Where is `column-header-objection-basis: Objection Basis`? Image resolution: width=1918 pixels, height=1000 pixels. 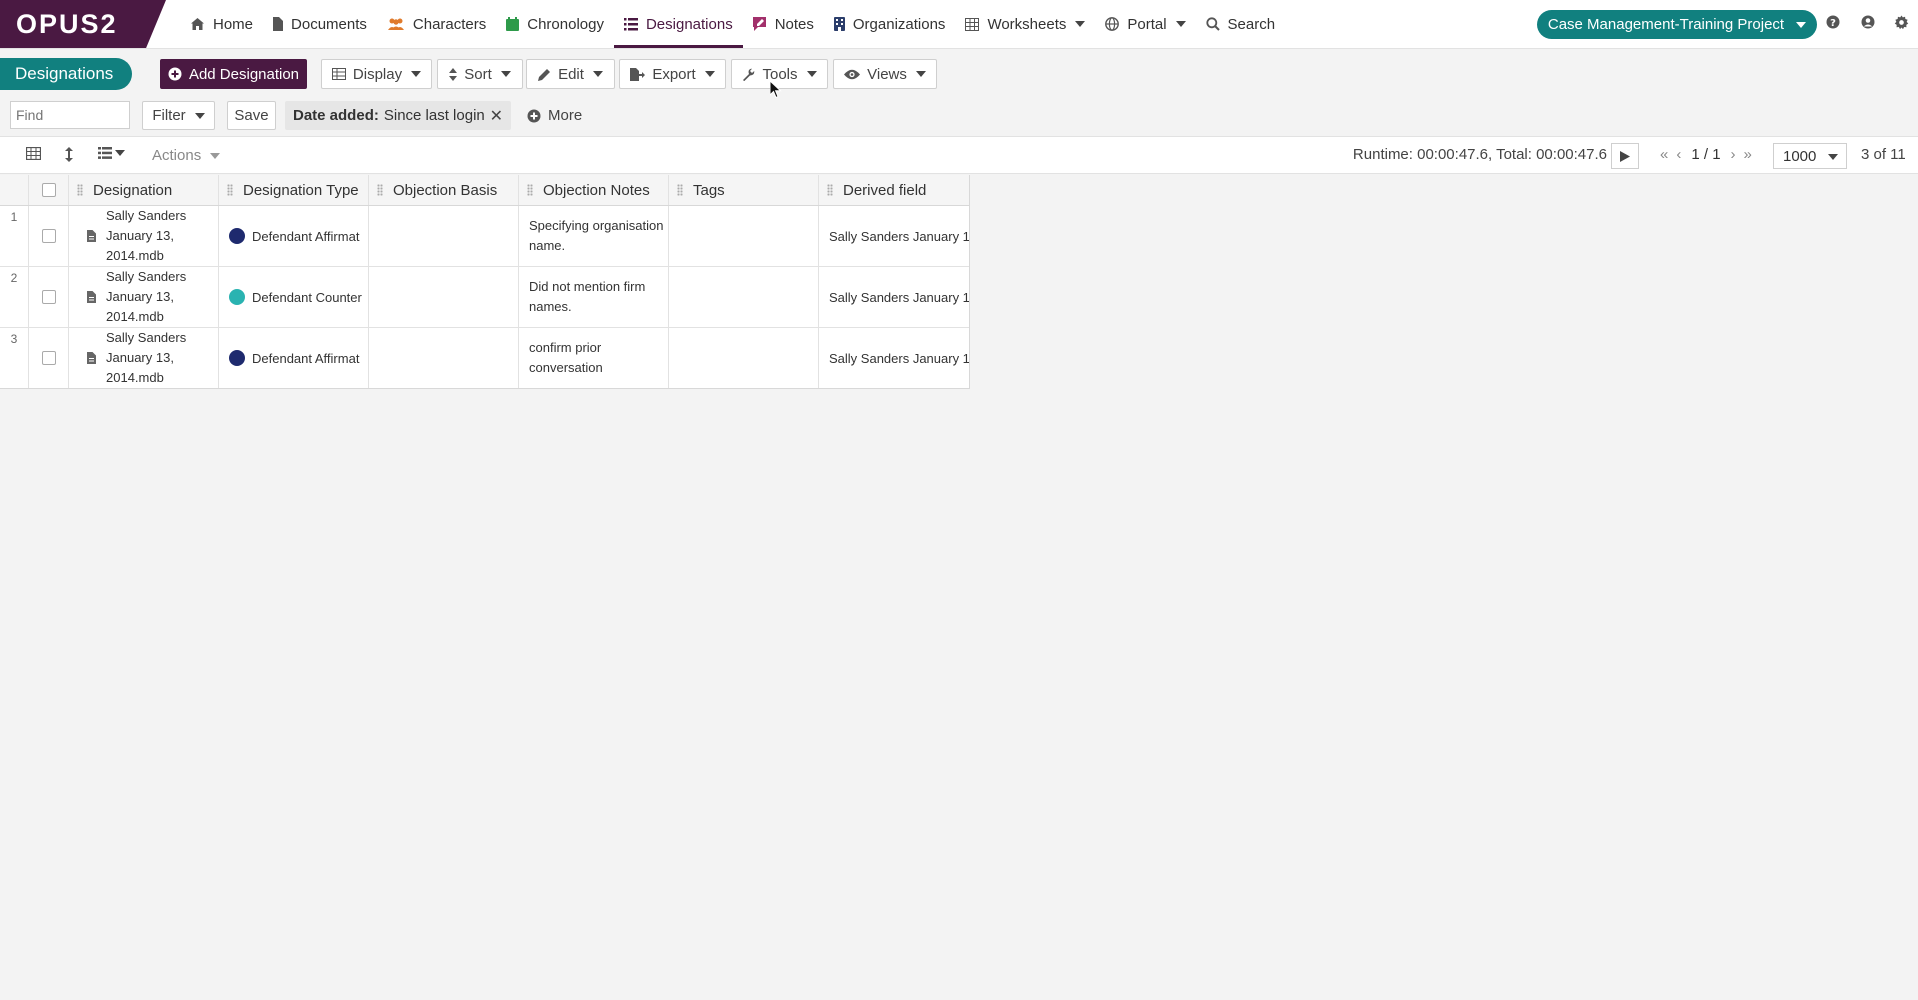 column-header-objection-basis: Objection Basis is located at coordinates (444, 190).